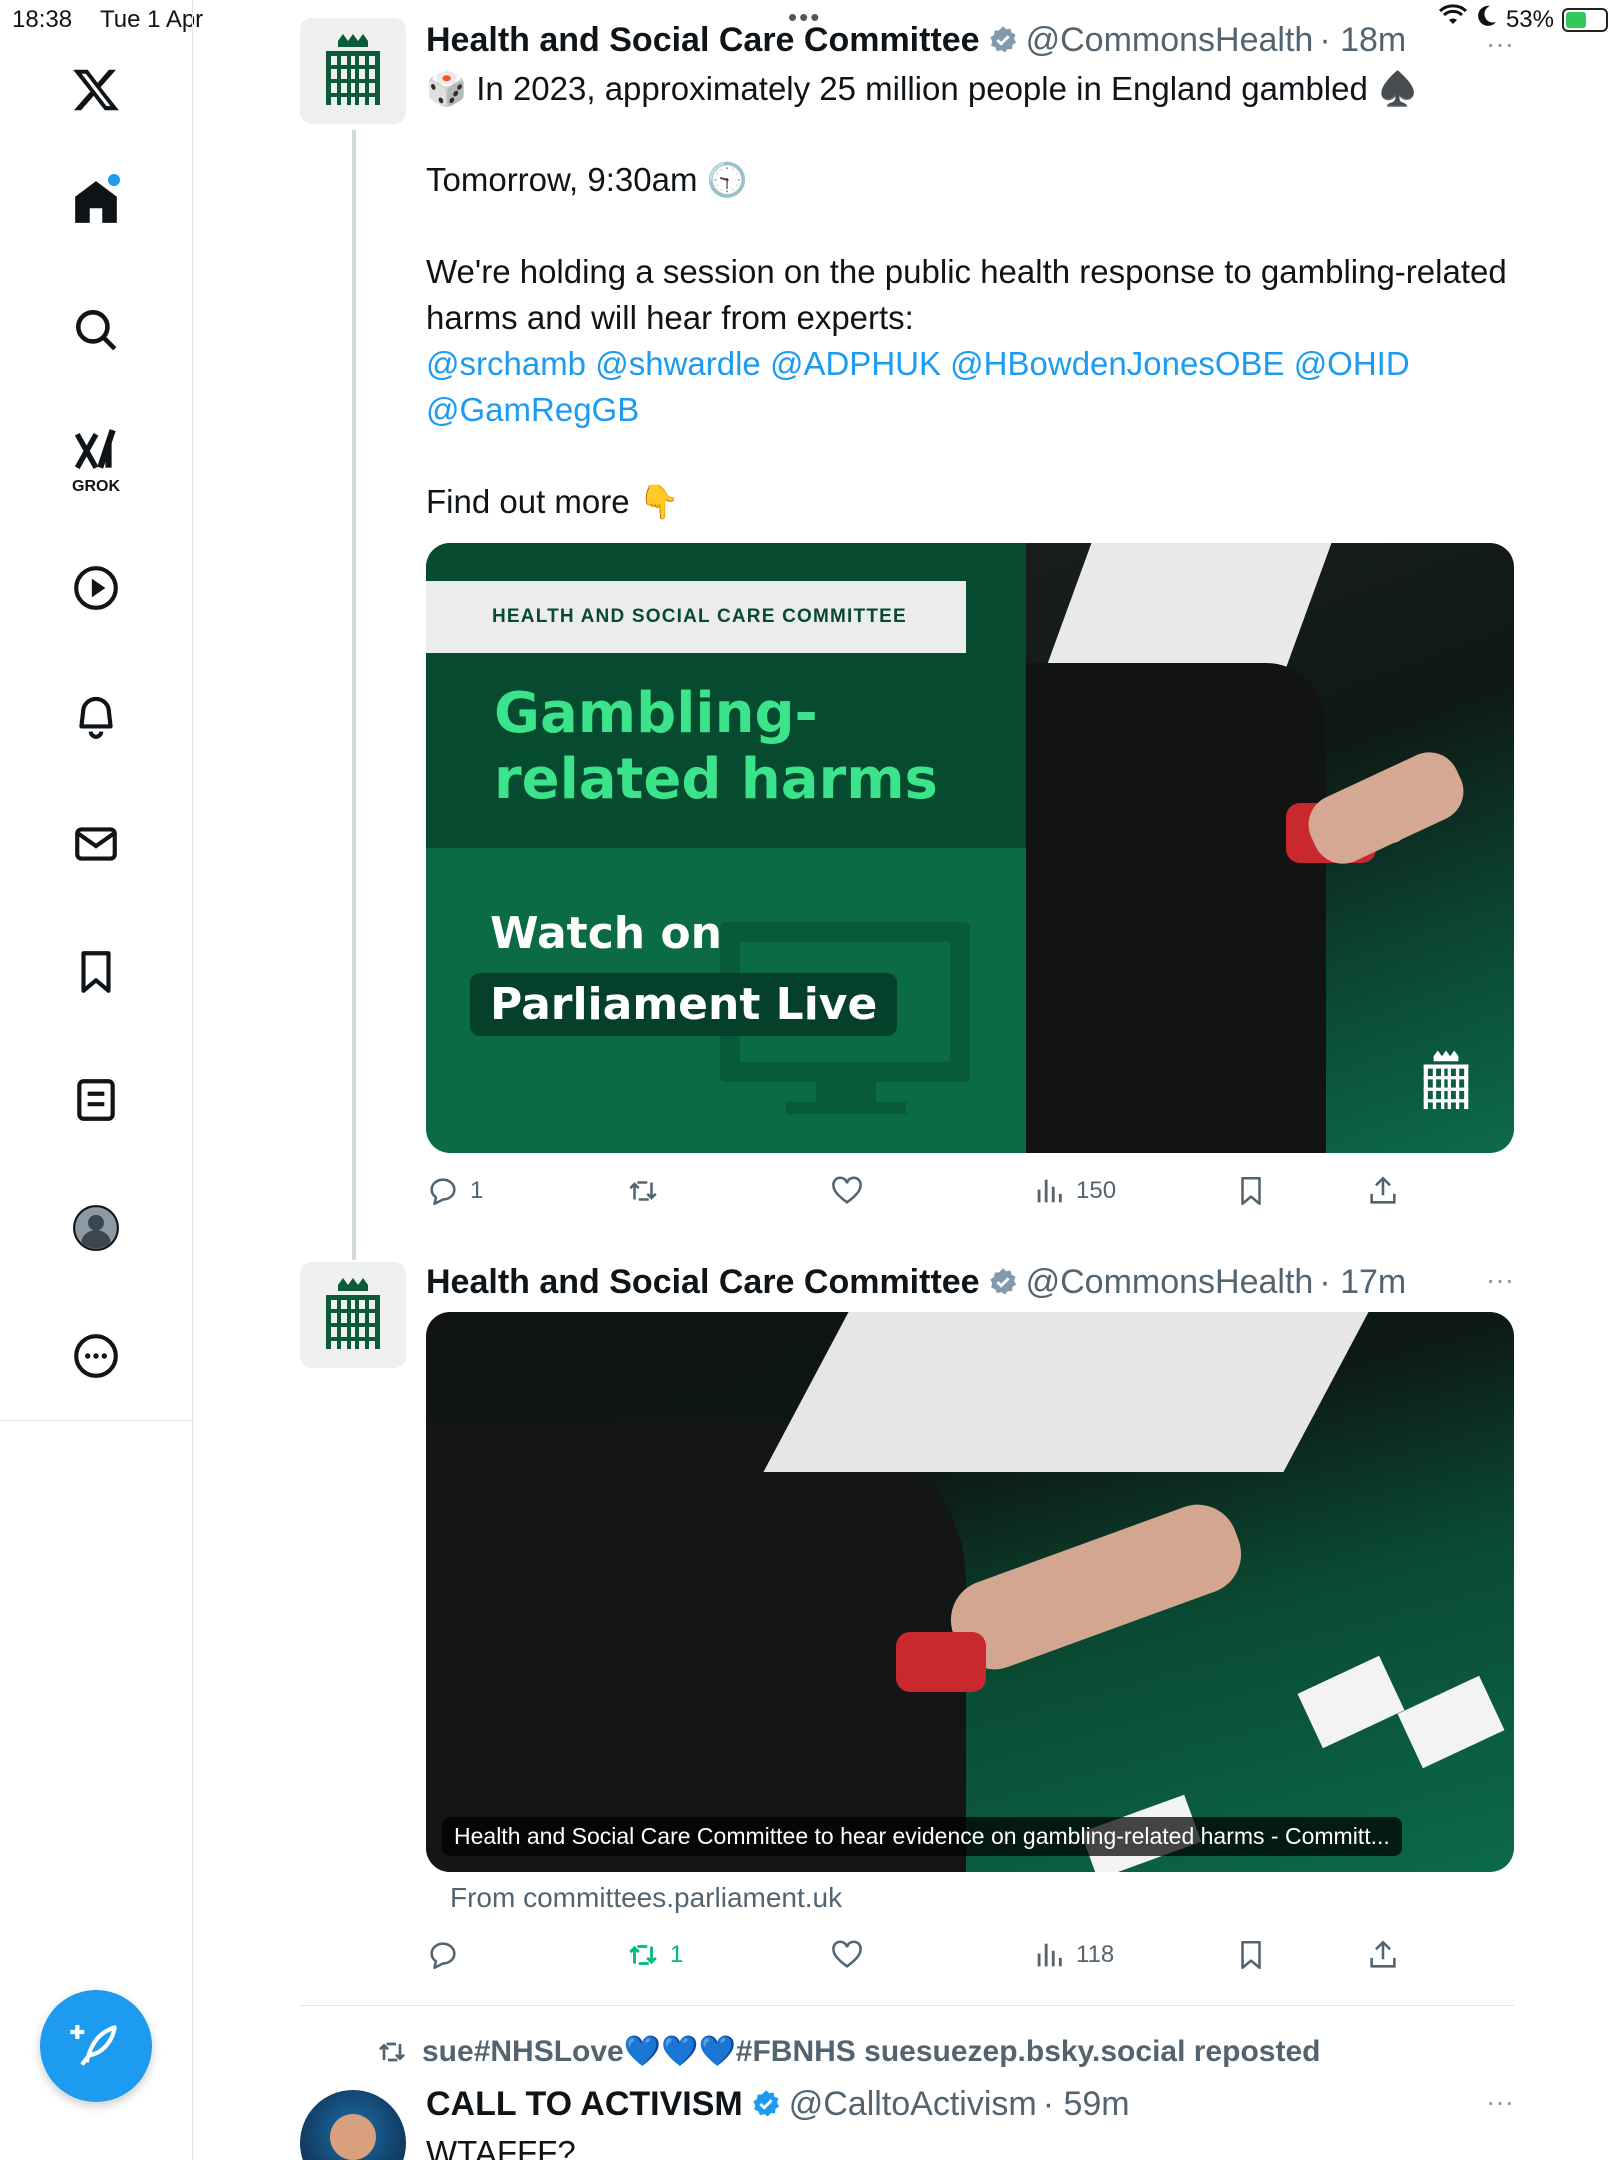 The width and height of the screenshot is (1620, 2160). Describe the element at coordinates (95, 449) in the screenshot. I see `grok-icon` at that location.